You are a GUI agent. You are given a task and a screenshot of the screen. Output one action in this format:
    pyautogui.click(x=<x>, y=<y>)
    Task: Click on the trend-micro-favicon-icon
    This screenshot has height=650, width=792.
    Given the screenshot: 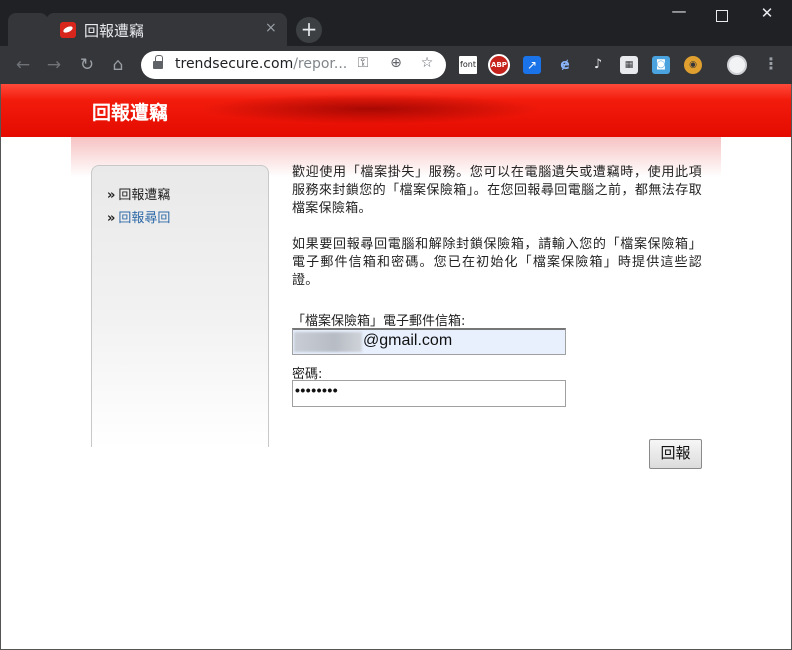 What is the action you would take?
    pyautogui.click(x=68, y=30)
    